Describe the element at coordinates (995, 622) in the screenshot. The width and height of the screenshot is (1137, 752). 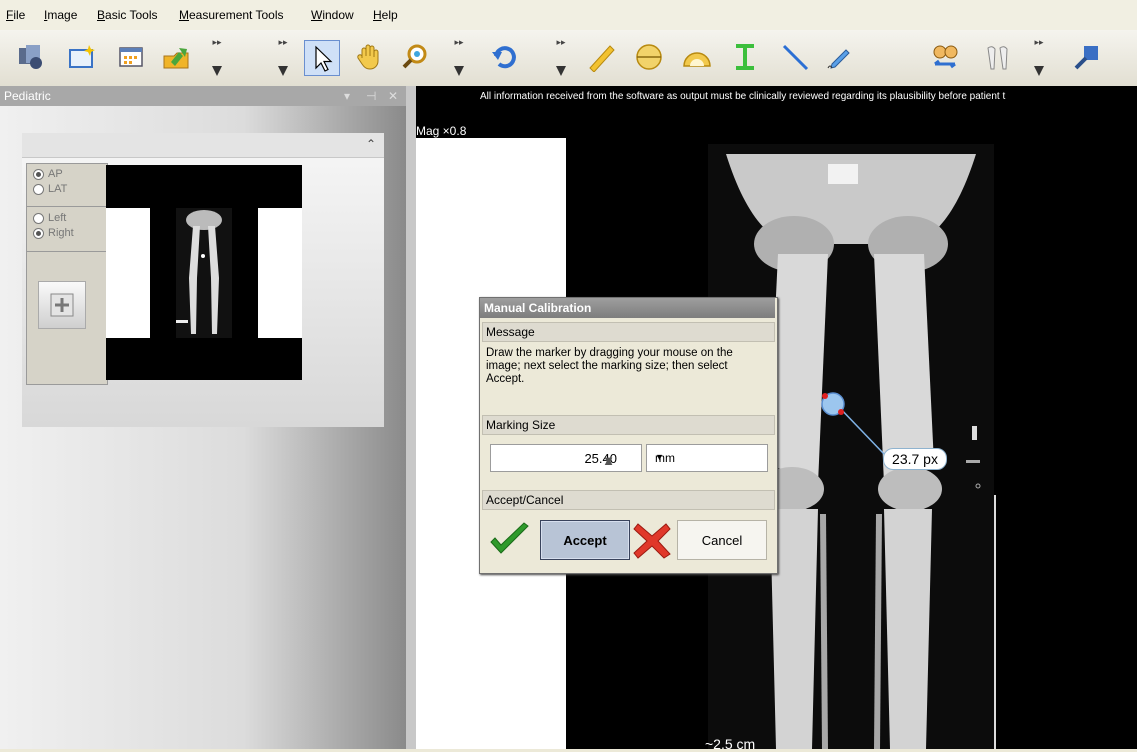
I see `ruler-line` at that location.